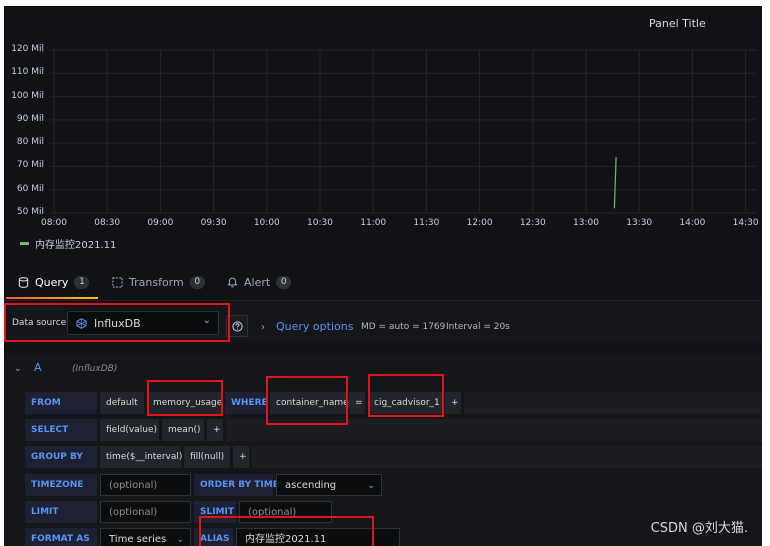  What do you see at coordinates (61, 485) in the screenshot?
I see `timezone-keyword: TIMEZONE` at bounding box center [61, 485].